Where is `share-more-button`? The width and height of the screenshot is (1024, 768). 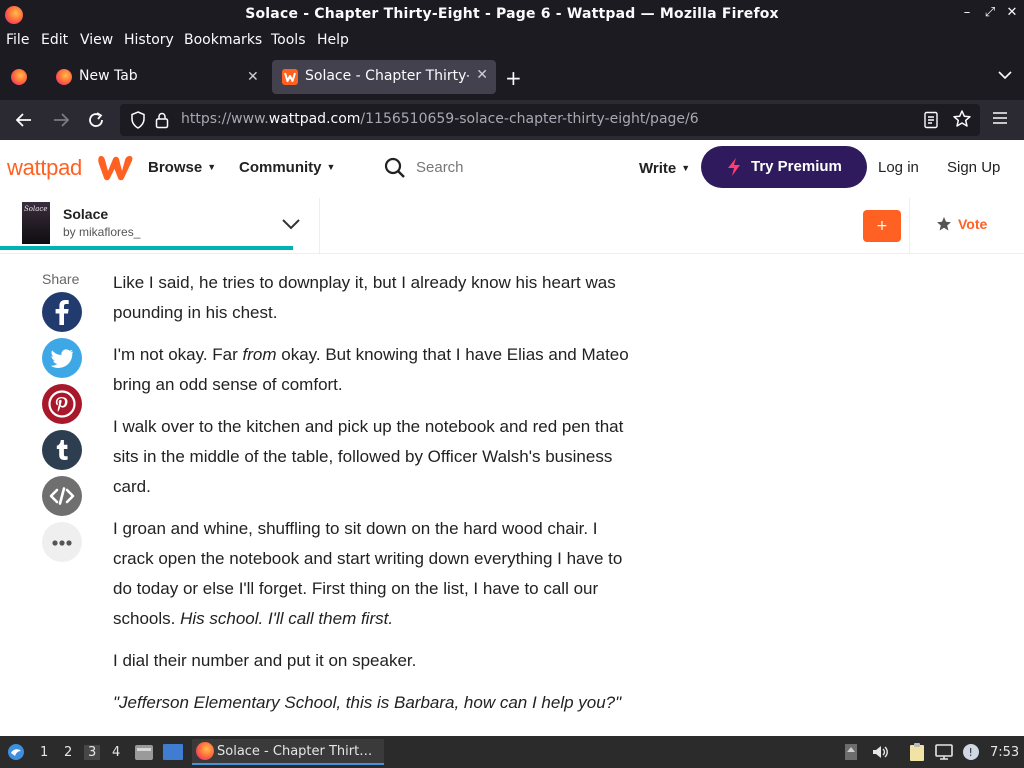 share-more-button is located at coordinates (62, 542).